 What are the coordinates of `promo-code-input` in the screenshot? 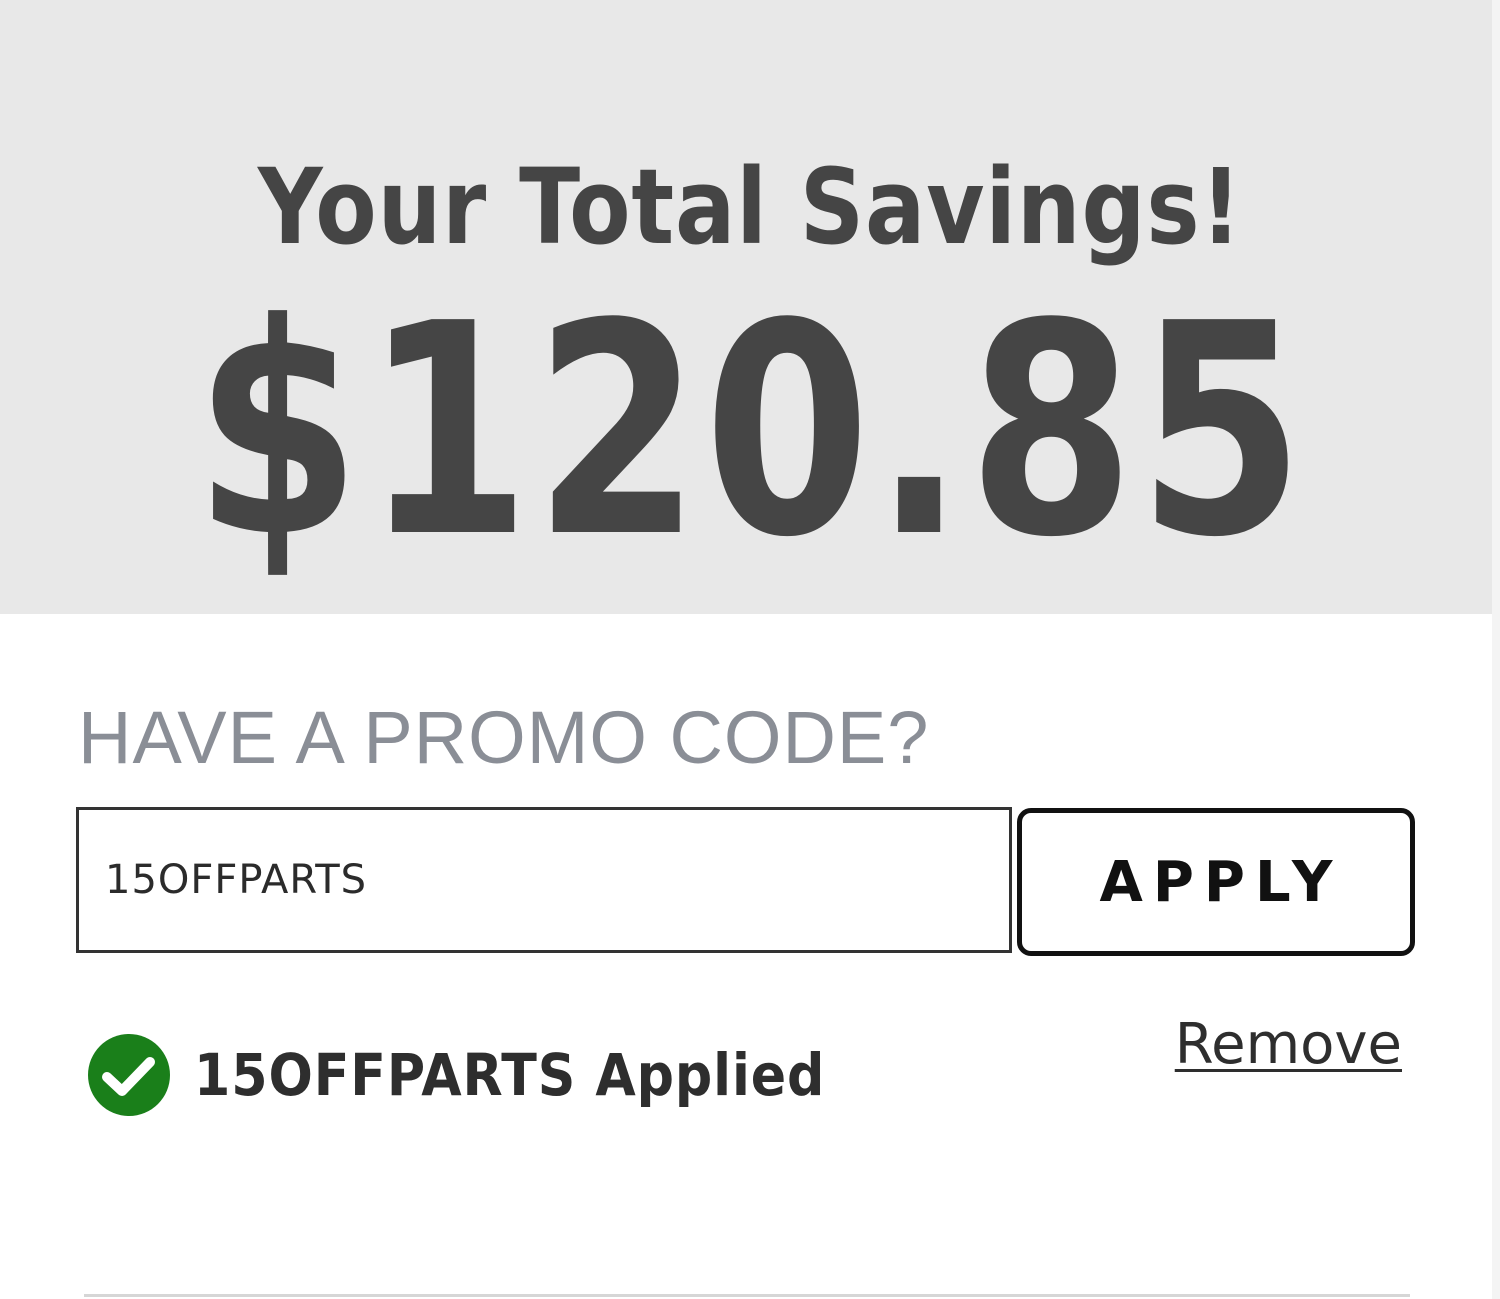 It's located at (544, 880).